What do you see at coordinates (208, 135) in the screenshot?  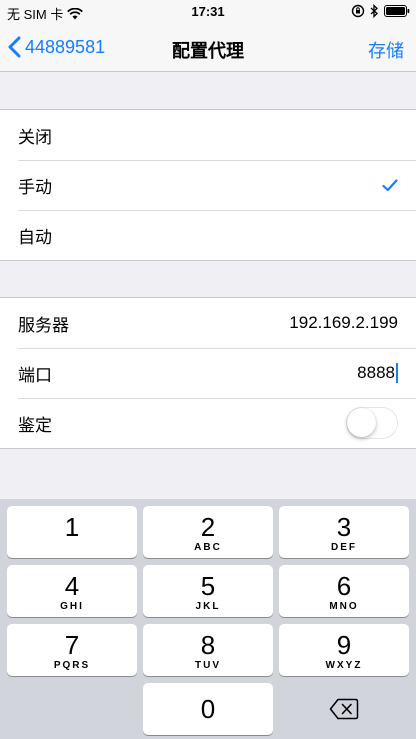 I see `proxy-mode-off: 关闭` at bounding box center [208, 135].